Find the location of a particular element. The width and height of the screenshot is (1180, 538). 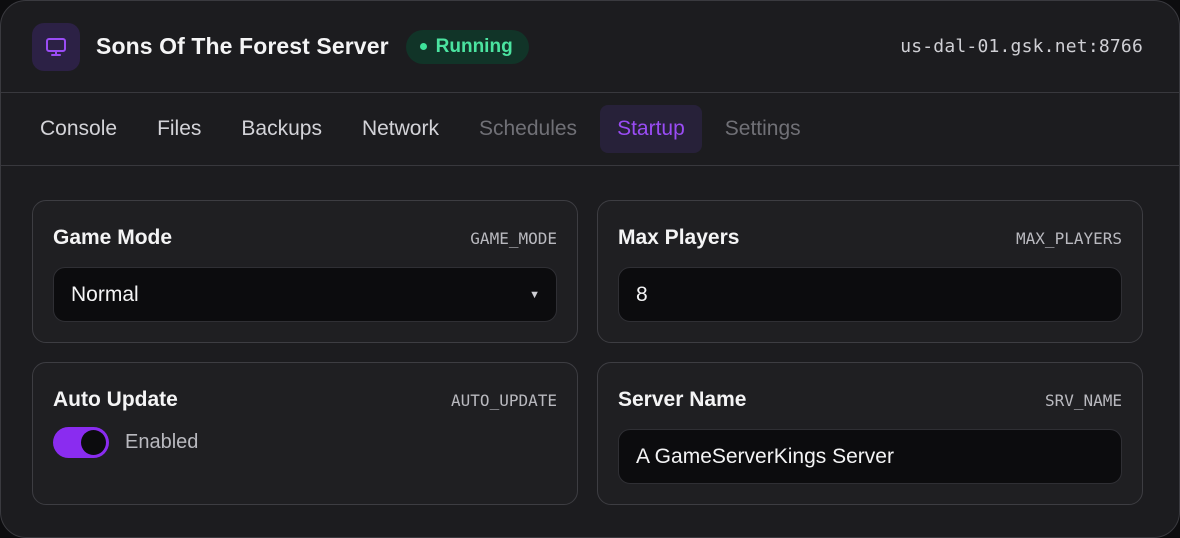

server-name-input: A GameServerKings Server is located at coordinates (870, 456).